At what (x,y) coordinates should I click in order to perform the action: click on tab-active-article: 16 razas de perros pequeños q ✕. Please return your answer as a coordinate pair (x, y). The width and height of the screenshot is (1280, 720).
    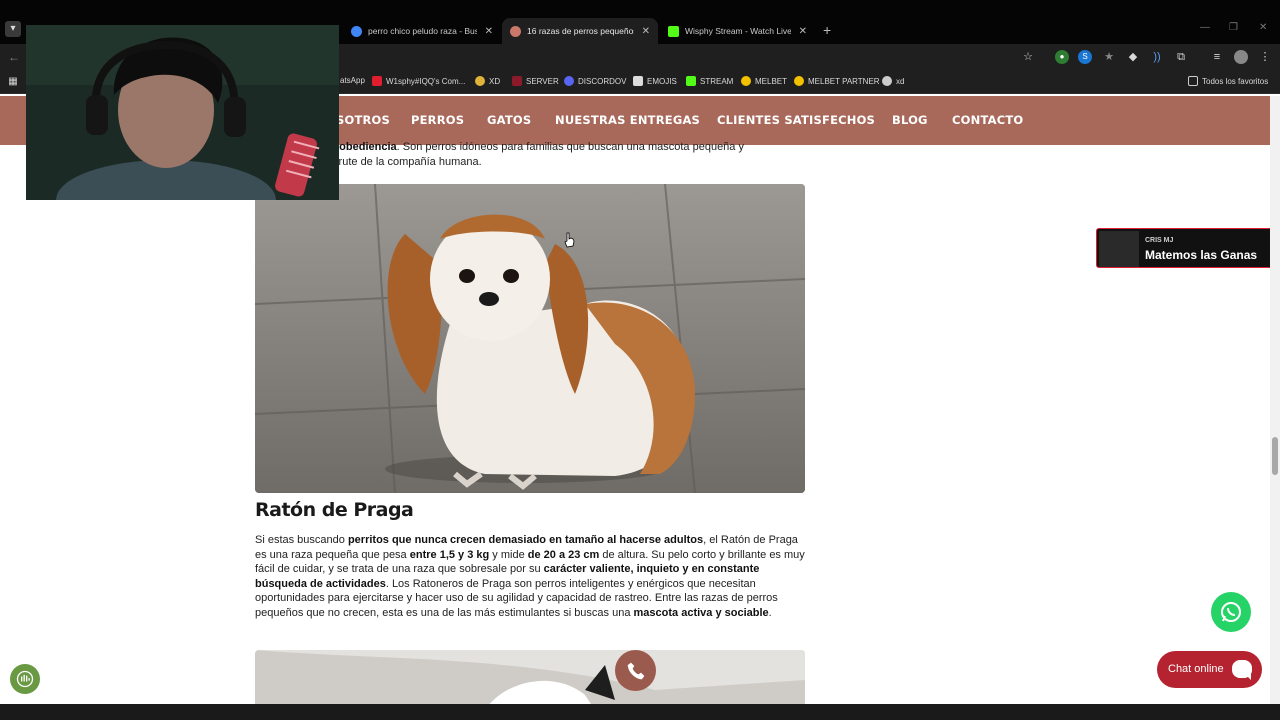
    Looking at the image, I should click on (580, 31).